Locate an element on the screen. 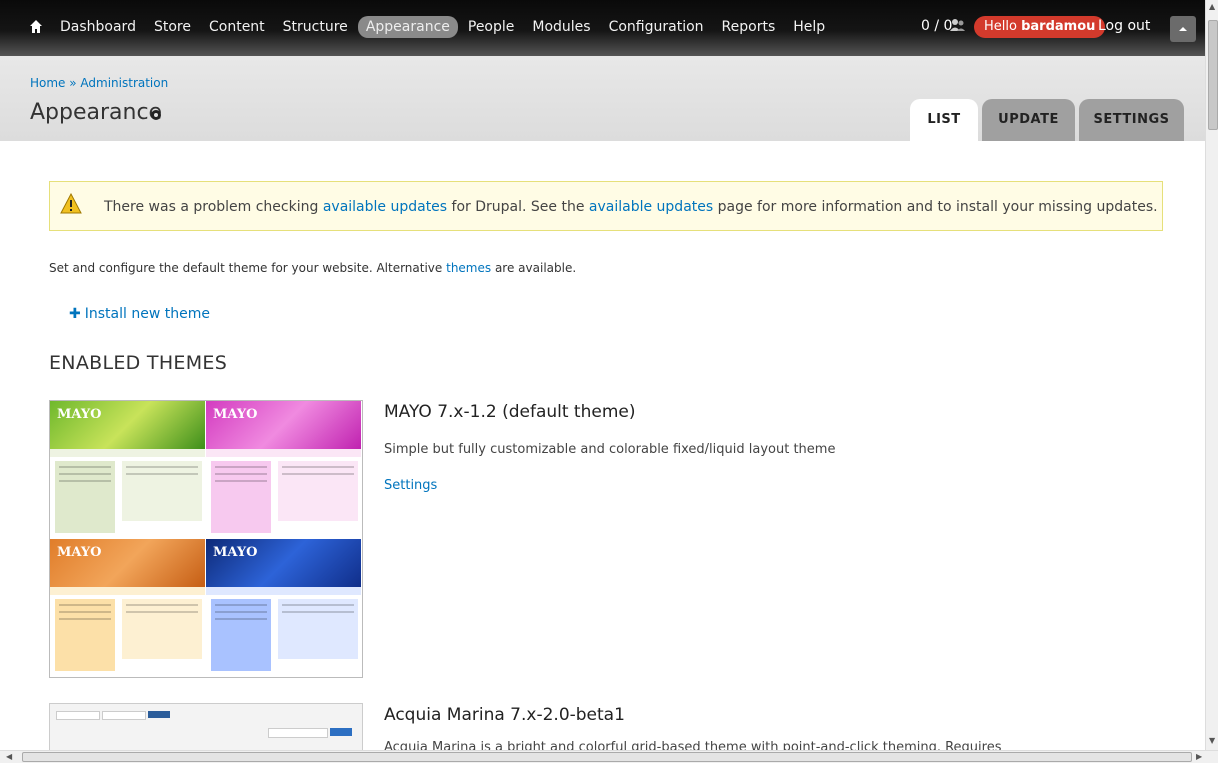 This screenshot has width=1218, height=763. tab-list: LIST is located at coordinates (944, 120).